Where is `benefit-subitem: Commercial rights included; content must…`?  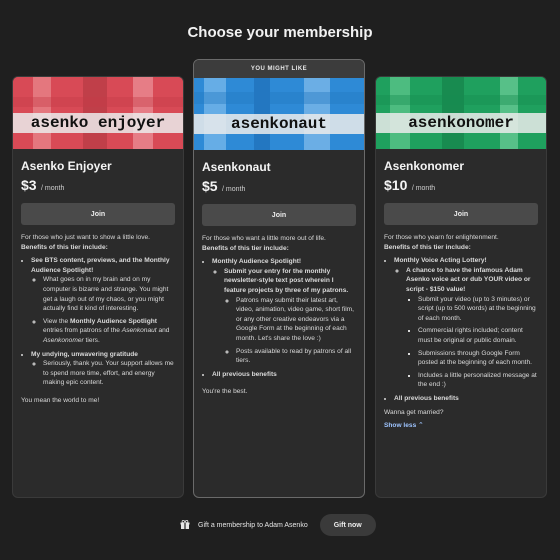 benefit-subitem: Commercial rights included; content must… is located at coordinates (478, 335).